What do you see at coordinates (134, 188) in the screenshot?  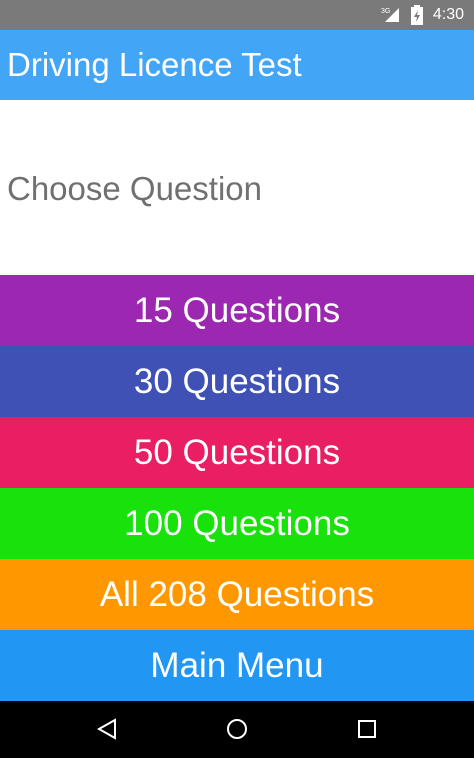 I see `page-heading: Choose Question` at bounding box center [134, 188].